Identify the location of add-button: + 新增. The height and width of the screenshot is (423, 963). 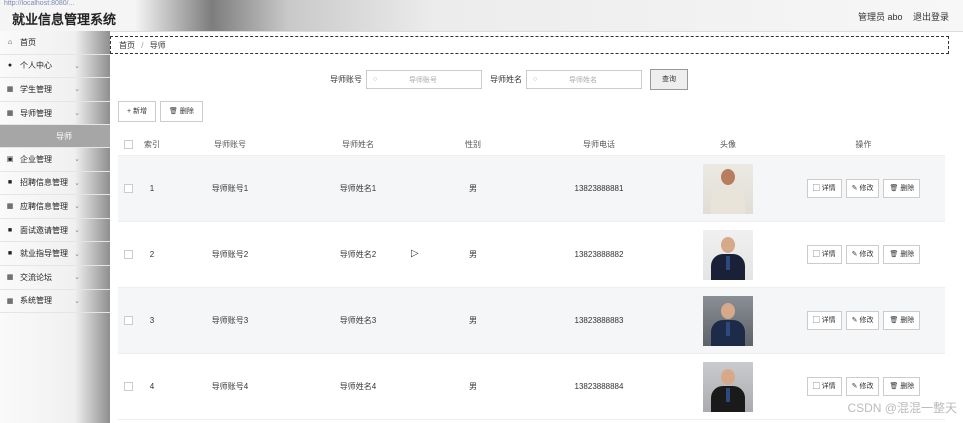
(137, 111).